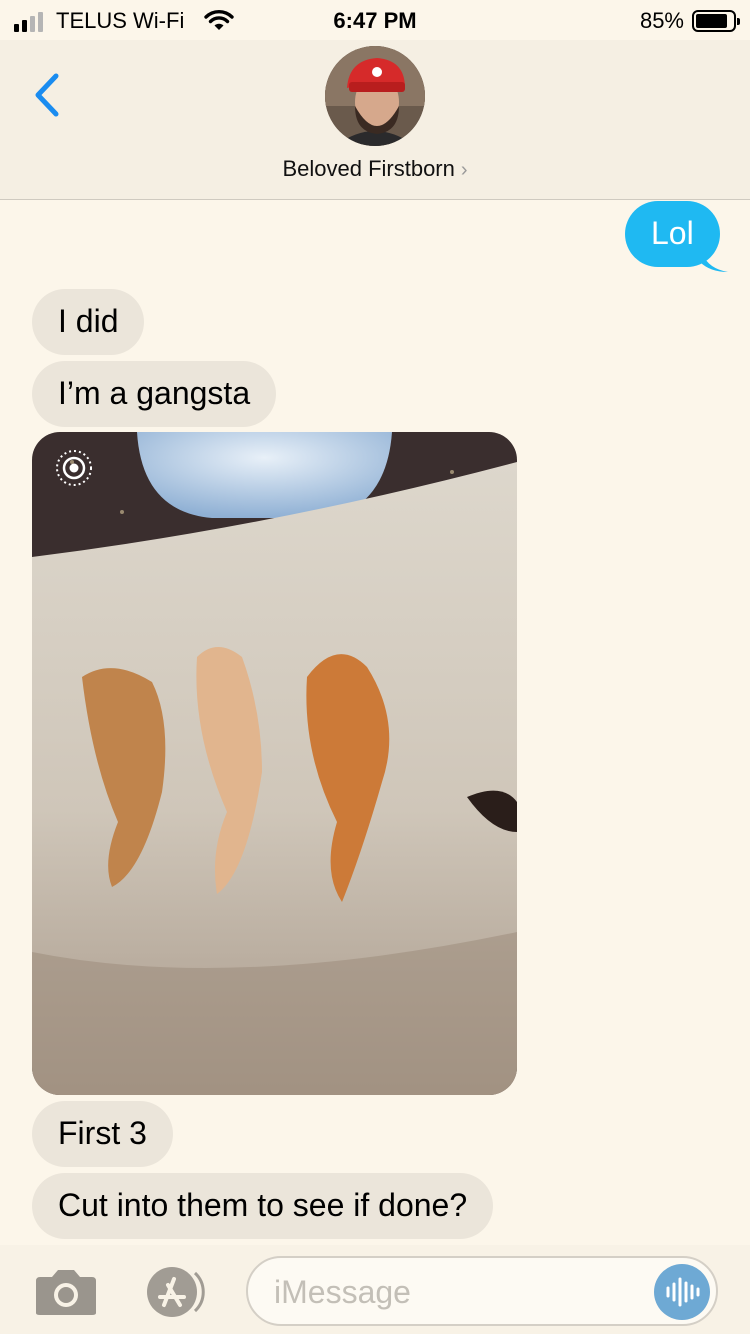 The width and height of the screenshot is (750, 1334). I want to click on message-input-placeholder: iMessage, so click(342, 1292).